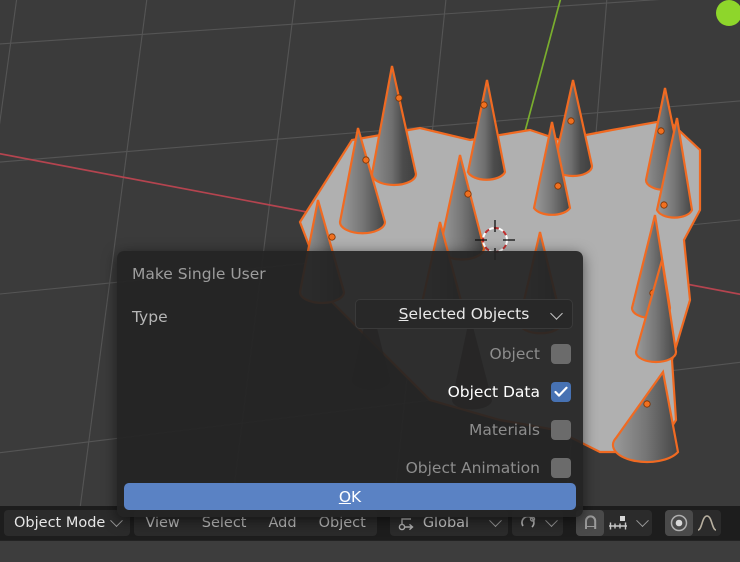  What do you see at coordinates (406, 523) in the screenshot?
I see `orientation-icon` at bounding box center [406, 523].